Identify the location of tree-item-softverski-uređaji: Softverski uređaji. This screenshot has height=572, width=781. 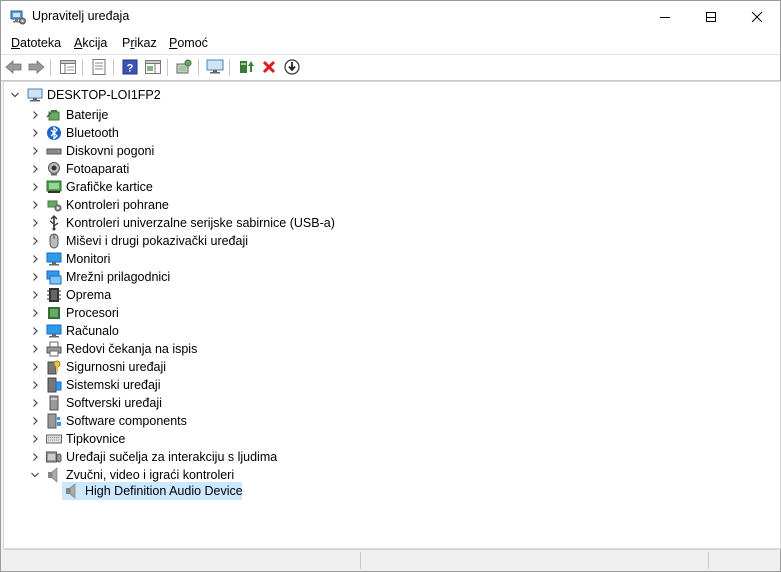
(114, 403).